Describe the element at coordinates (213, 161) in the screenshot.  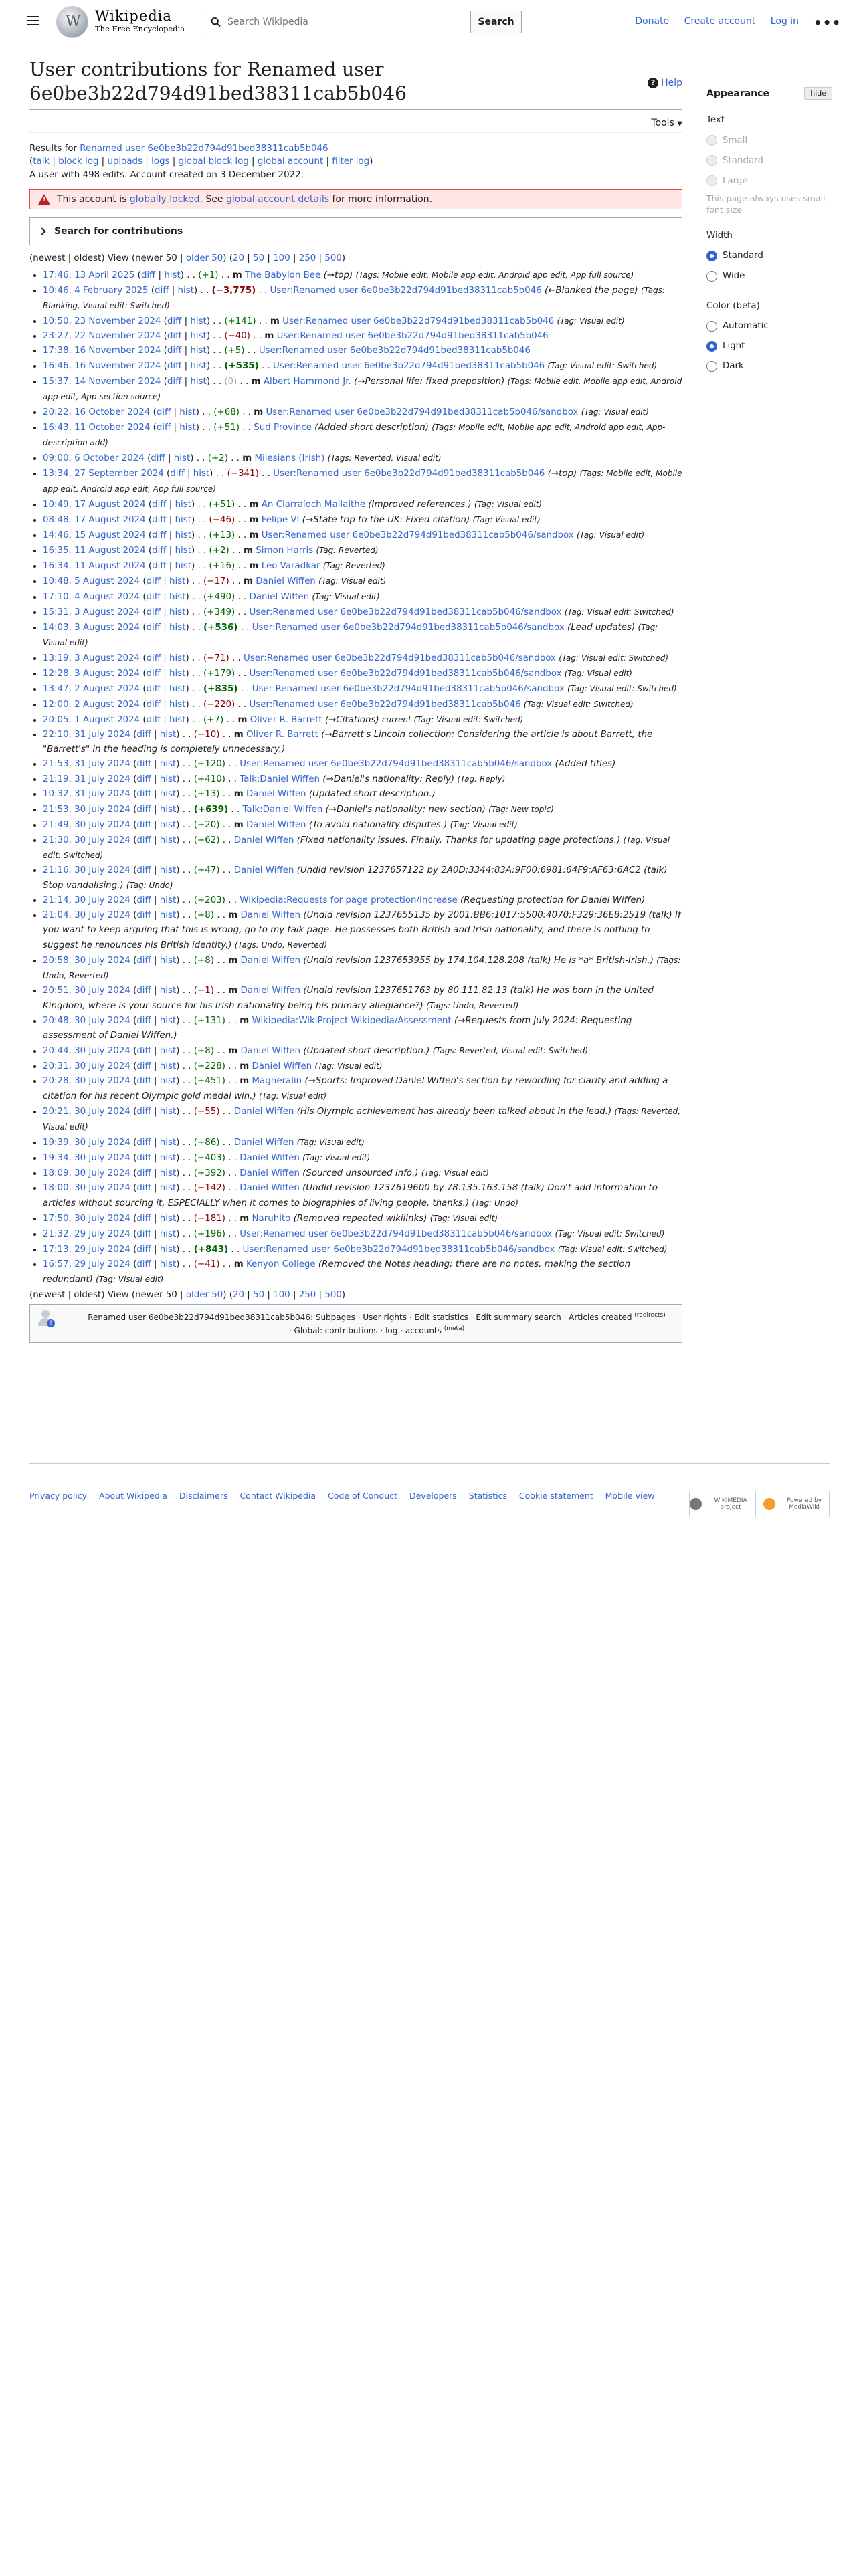
I see `global-block-log-link: global block log` at that location.